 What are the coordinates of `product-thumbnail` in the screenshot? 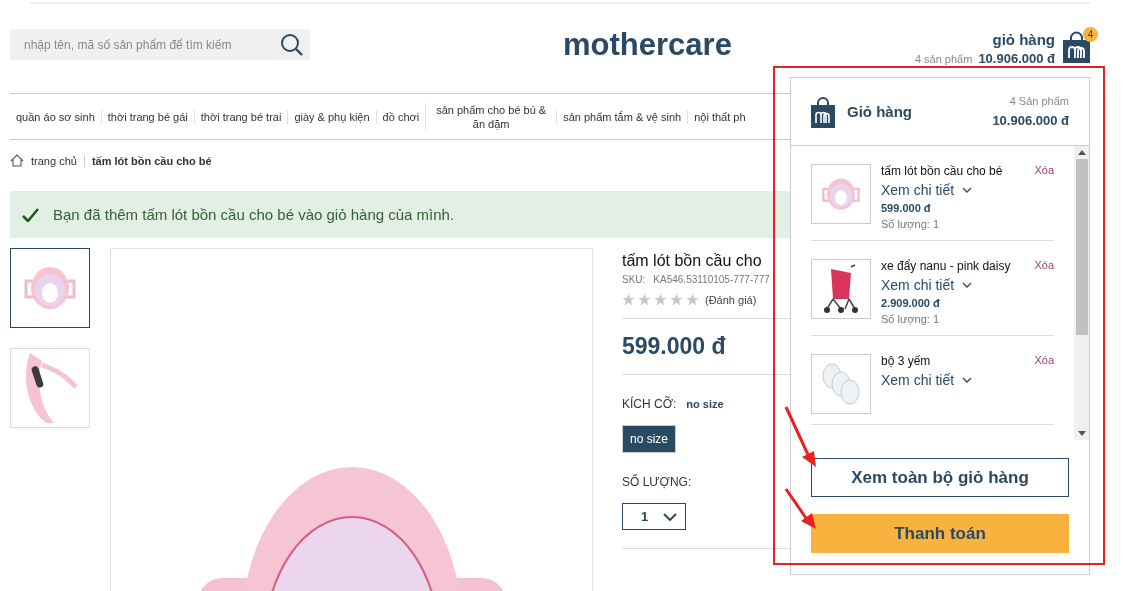 It's located at (50, 288).